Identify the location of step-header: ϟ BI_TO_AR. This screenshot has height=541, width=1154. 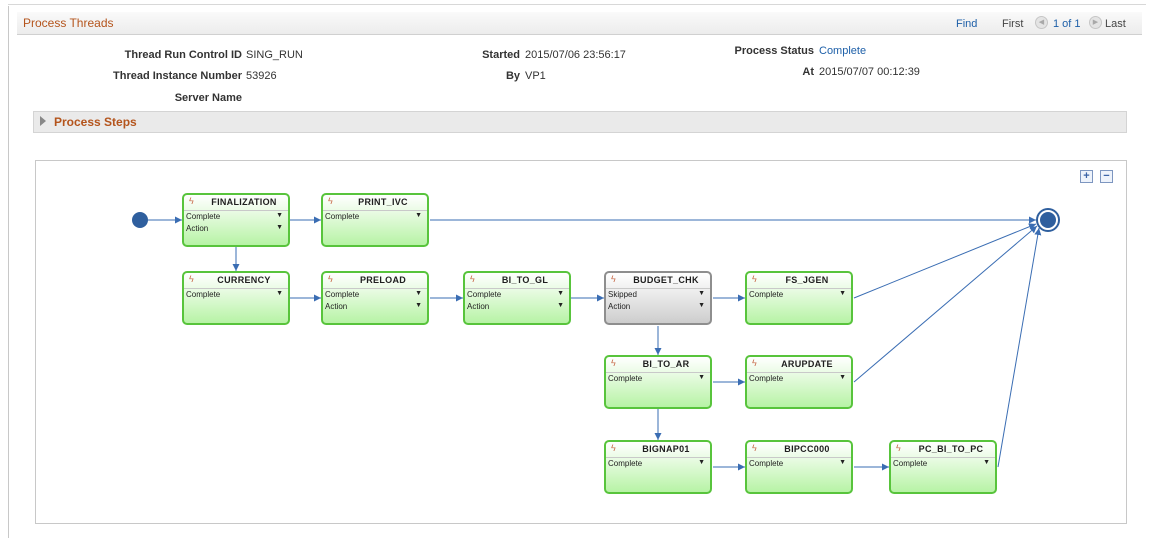
(658, 365).